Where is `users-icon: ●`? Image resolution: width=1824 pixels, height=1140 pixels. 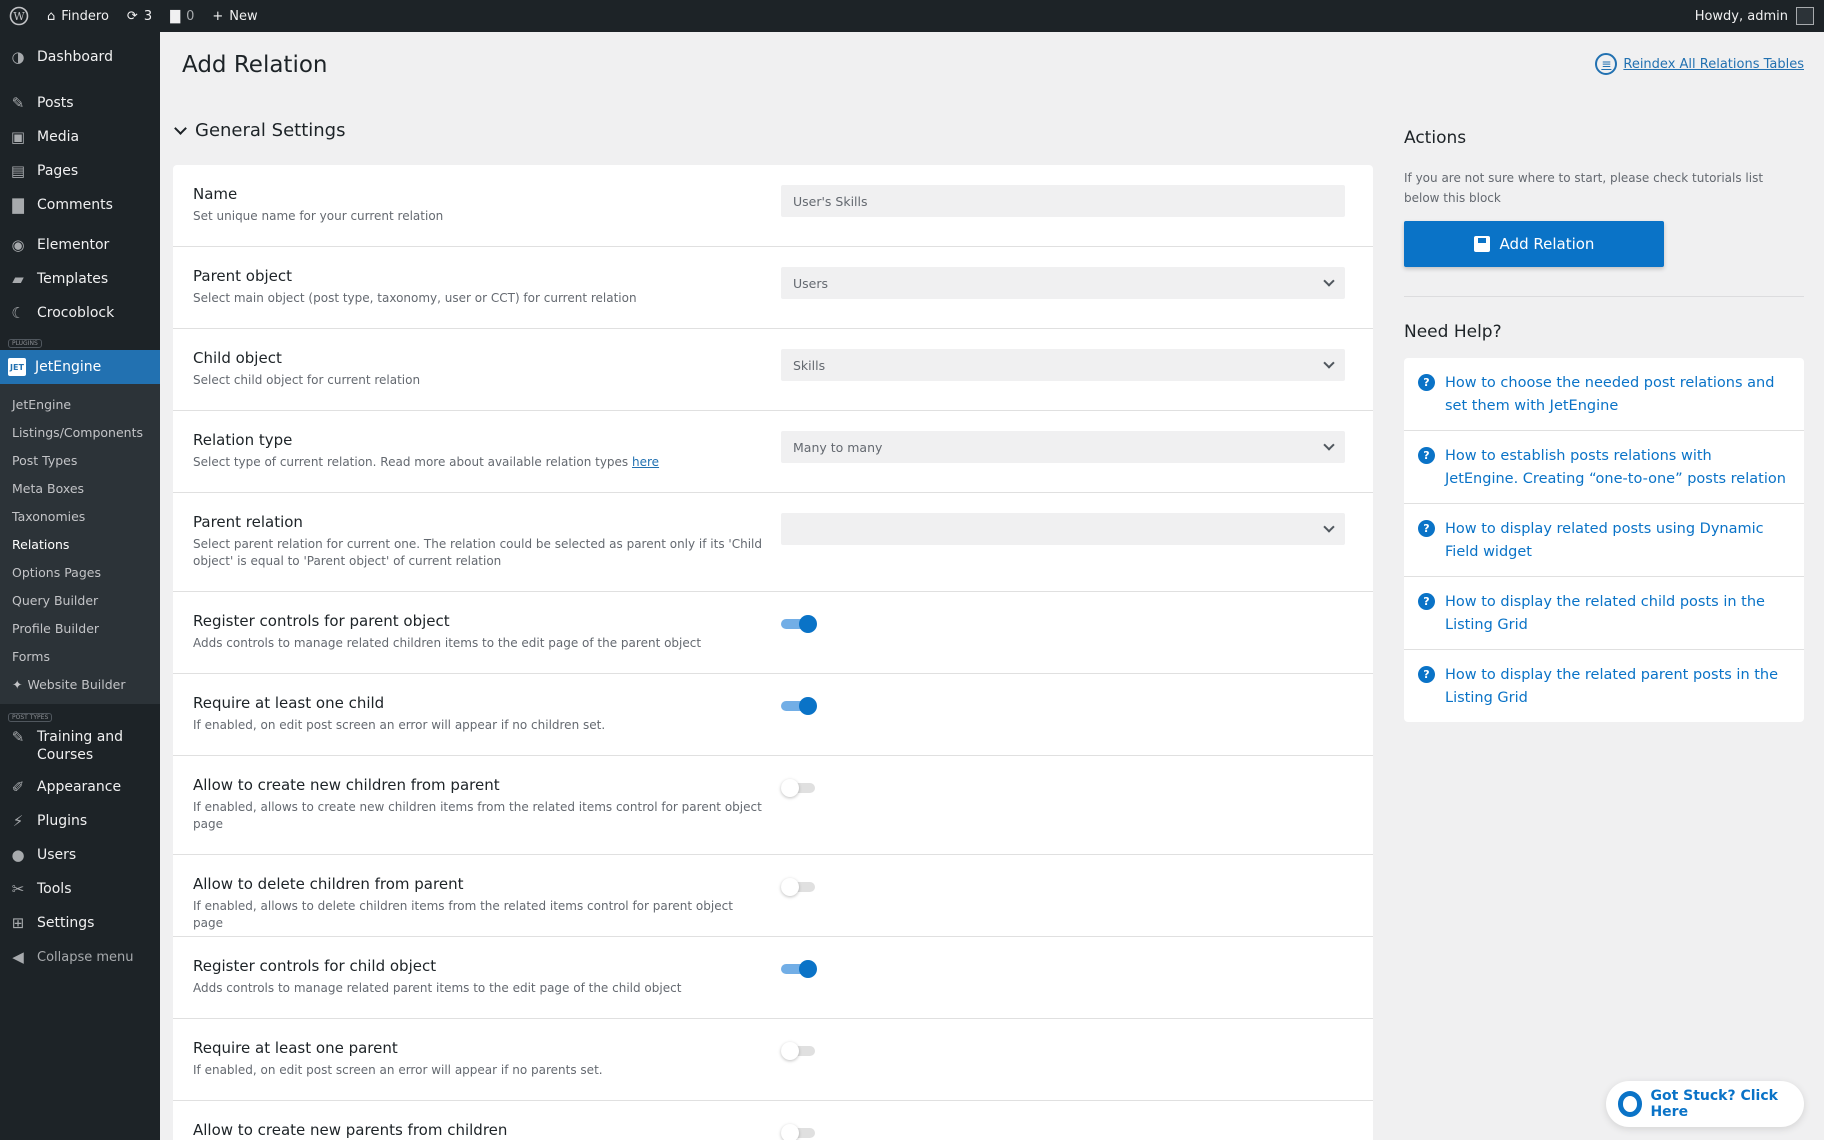
users-icon: ● is located at coordinates (18, 855).